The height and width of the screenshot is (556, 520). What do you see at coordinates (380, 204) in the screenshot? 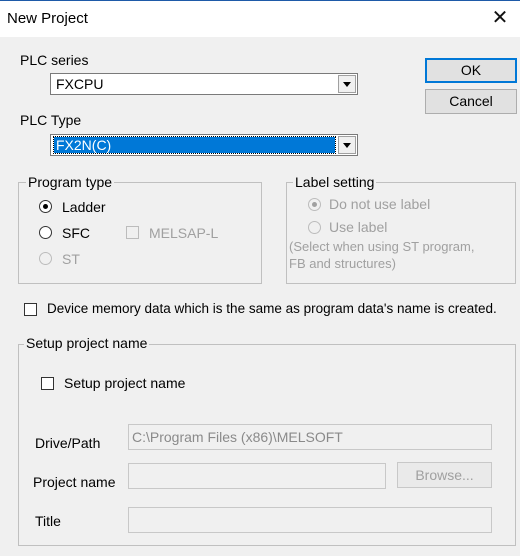
I see `do-not-use-label-text: Do not use label` at bounding box center [380, 204].